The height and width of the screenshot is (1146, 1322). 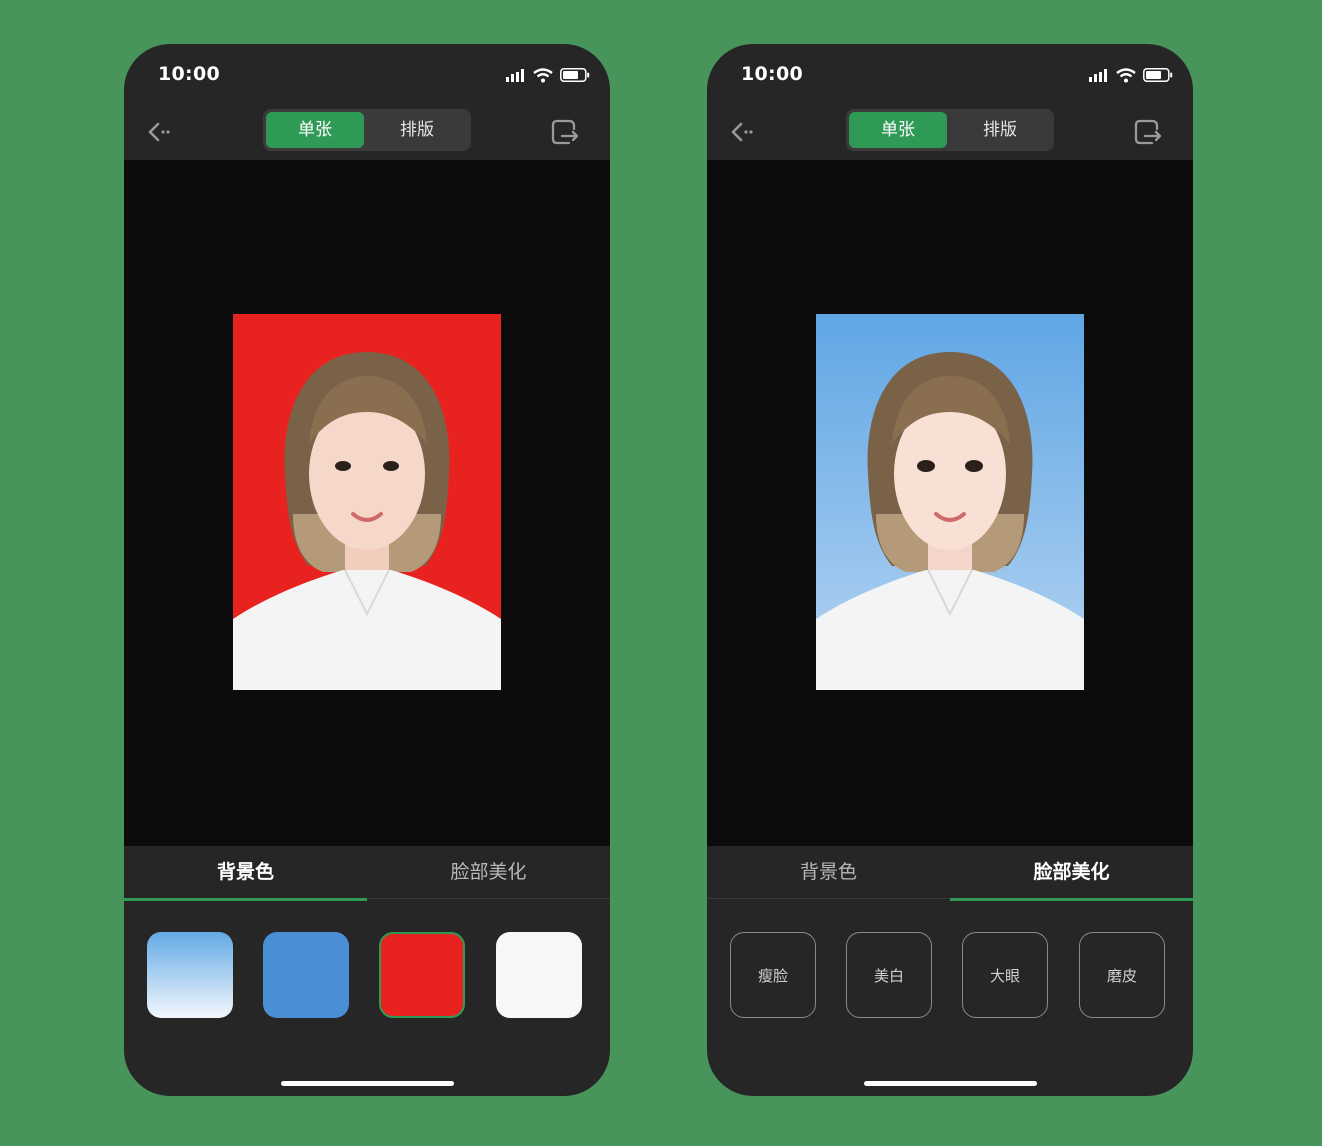 What do you see at coordinates (306, 975) in the screenshot?
I see `swatch-blue` at bounding box center [306, 975].